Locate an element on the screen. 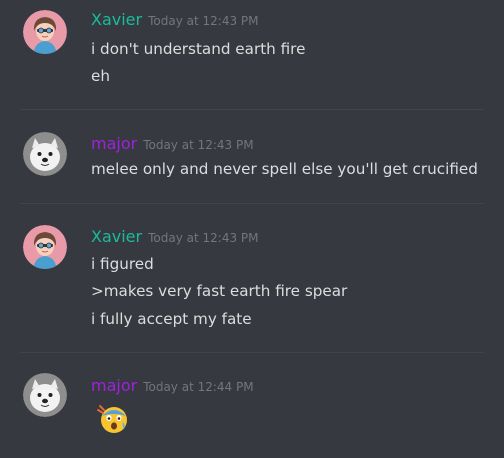  message-text: i figured is located at coordinates (122, 264).